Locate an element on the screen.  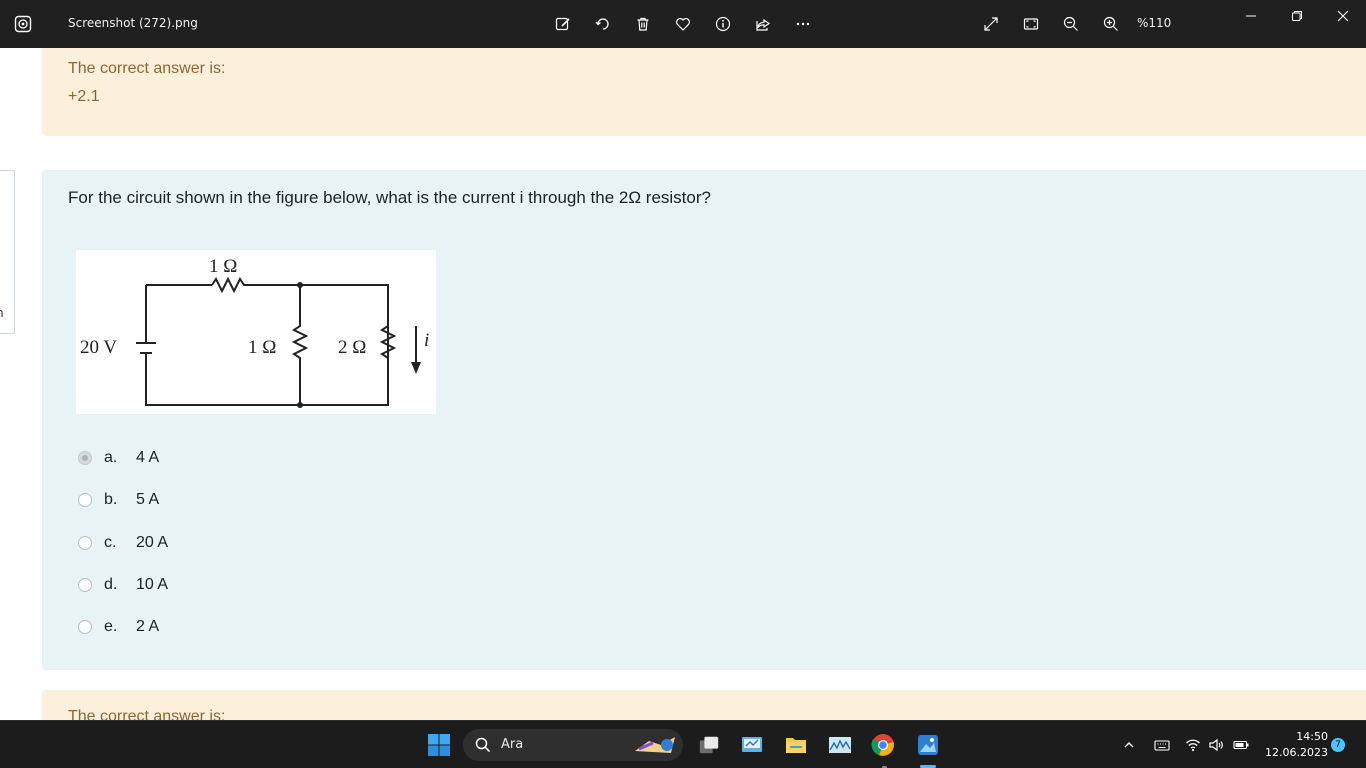
keyboard-icon is located at coordinates (1162, 745).